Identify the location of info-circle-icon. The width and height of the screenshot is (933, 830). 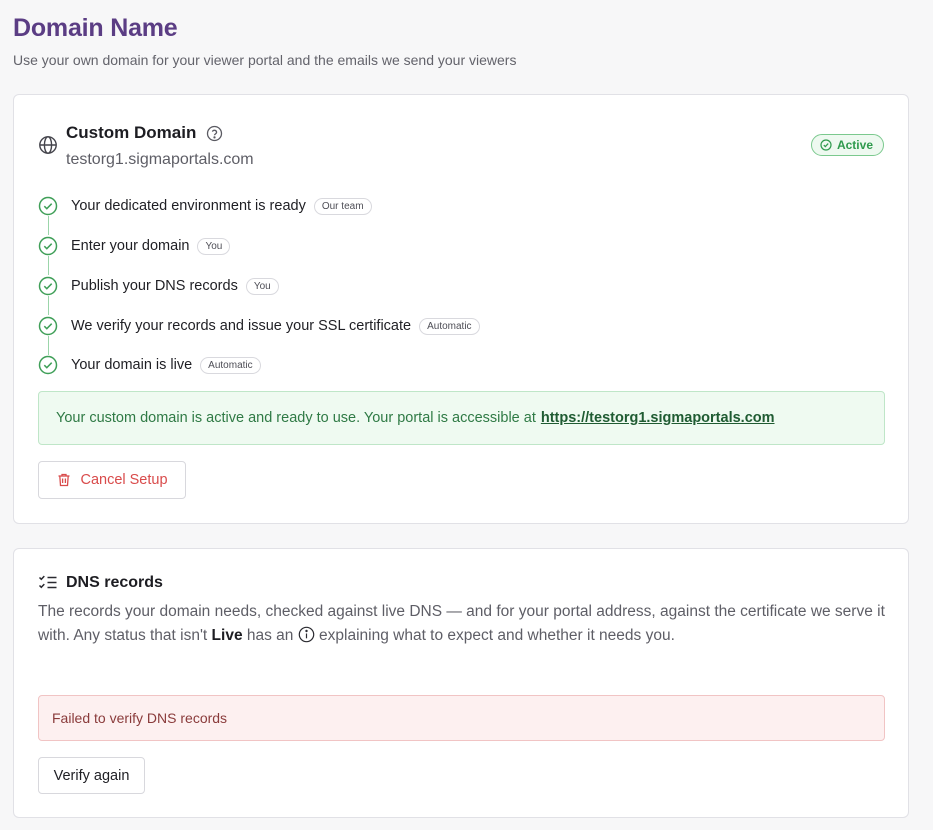
(306, 634).